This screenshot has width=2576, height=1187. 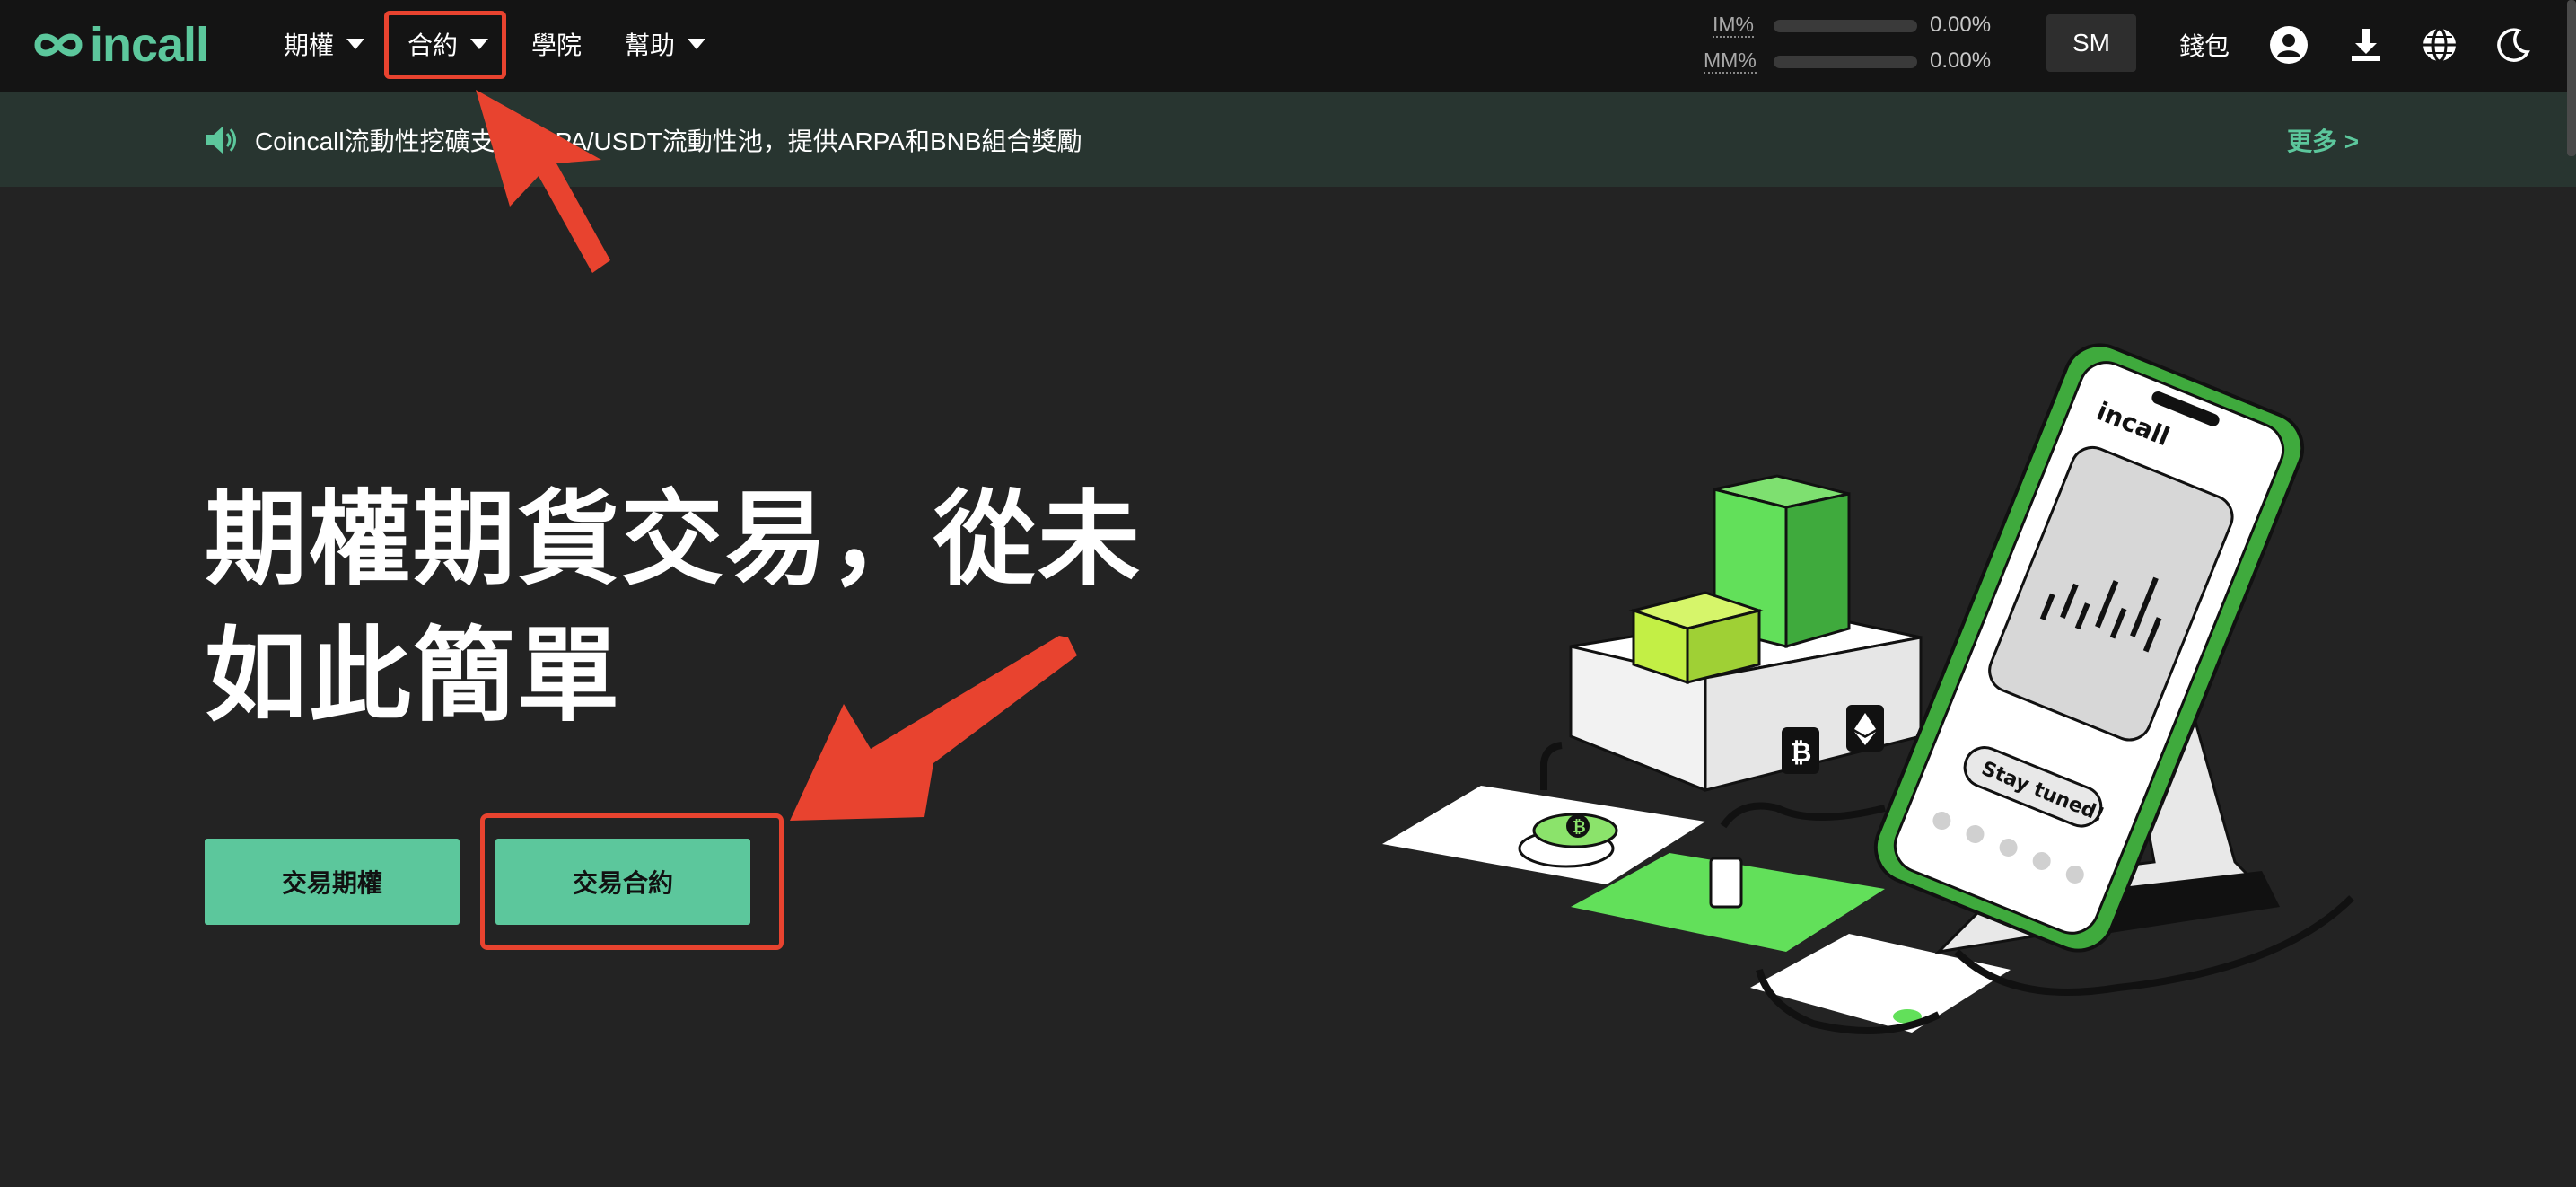 What do you see at coordinates (433, 45) in the screenshot?
I see `nav-contracts-label: 合約` at bounding box center [433, 45].